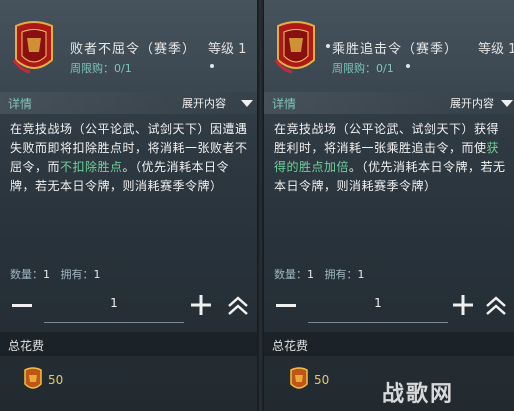 Image resolution: width=514 pixels, height=411 pixels. I want to click on item-title: 乘胜追击令（赛季）, so click(395, 49).